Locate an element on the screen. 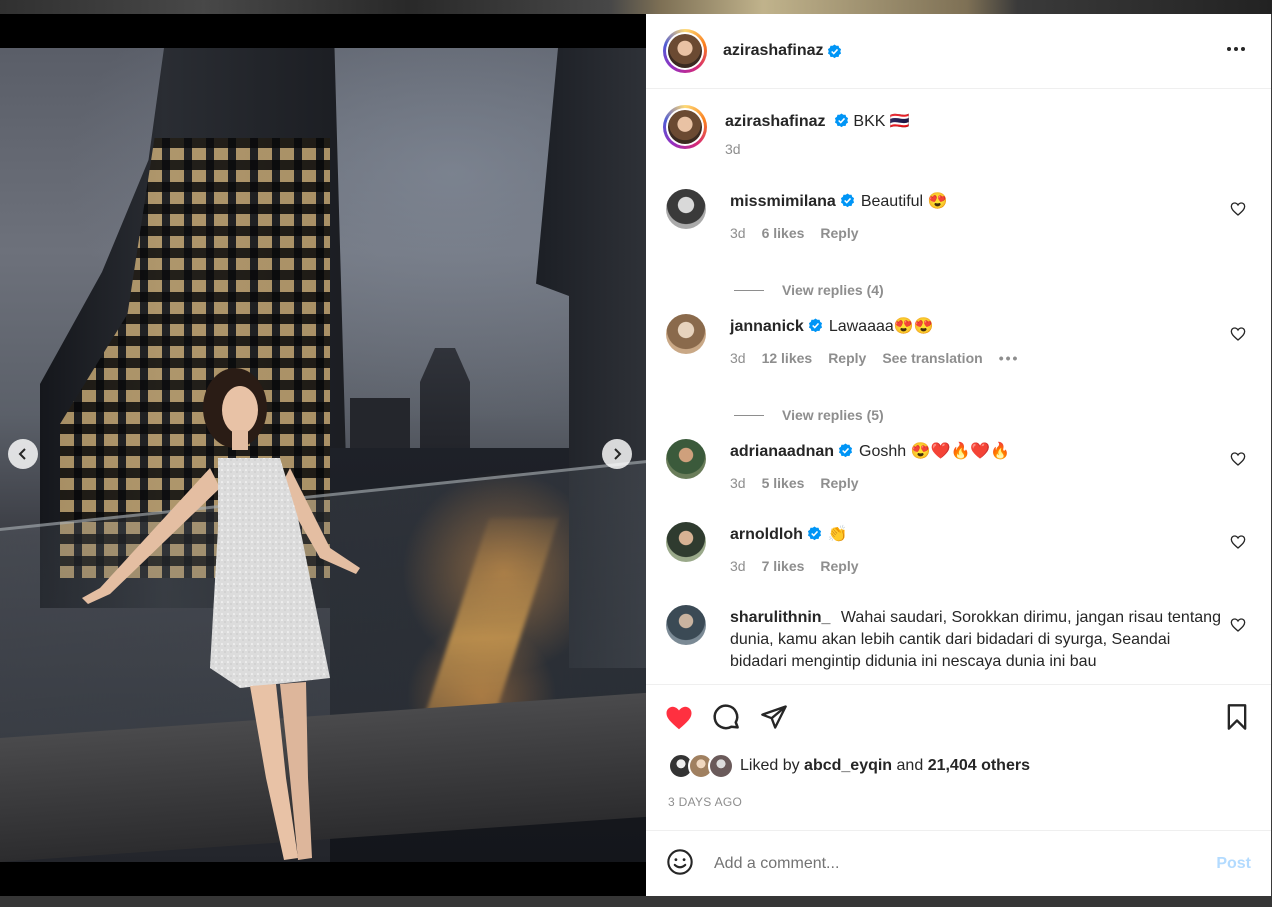  author-avatar is located at coordinates (685, 51).